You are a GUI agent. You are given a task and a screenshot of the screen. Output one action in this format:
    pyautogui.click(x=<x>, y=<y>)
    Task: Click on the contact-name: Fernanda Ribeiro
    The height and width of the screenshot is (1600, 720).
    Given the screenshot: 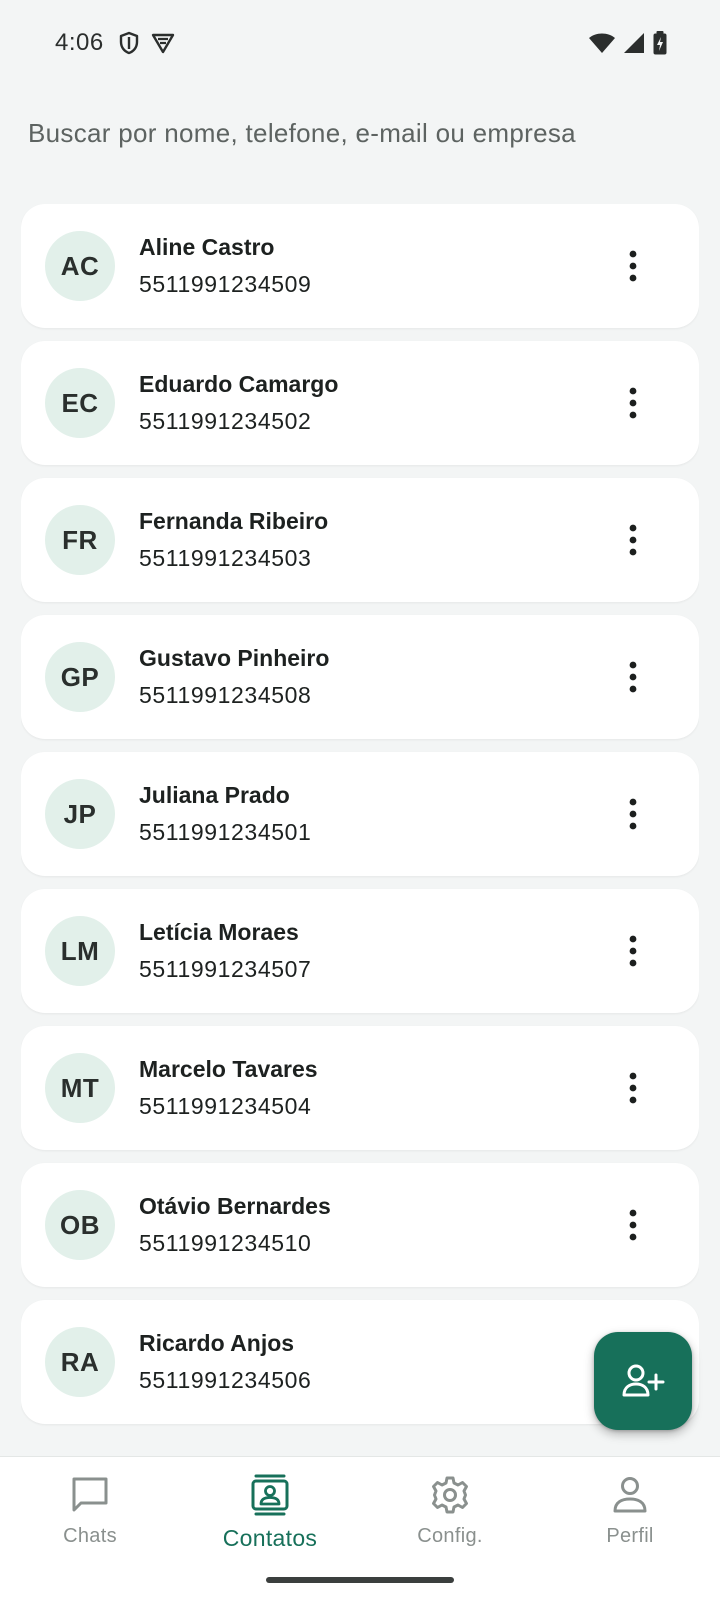 What is the action you would take?
    pyautogui.click(x=234, y=521)
    